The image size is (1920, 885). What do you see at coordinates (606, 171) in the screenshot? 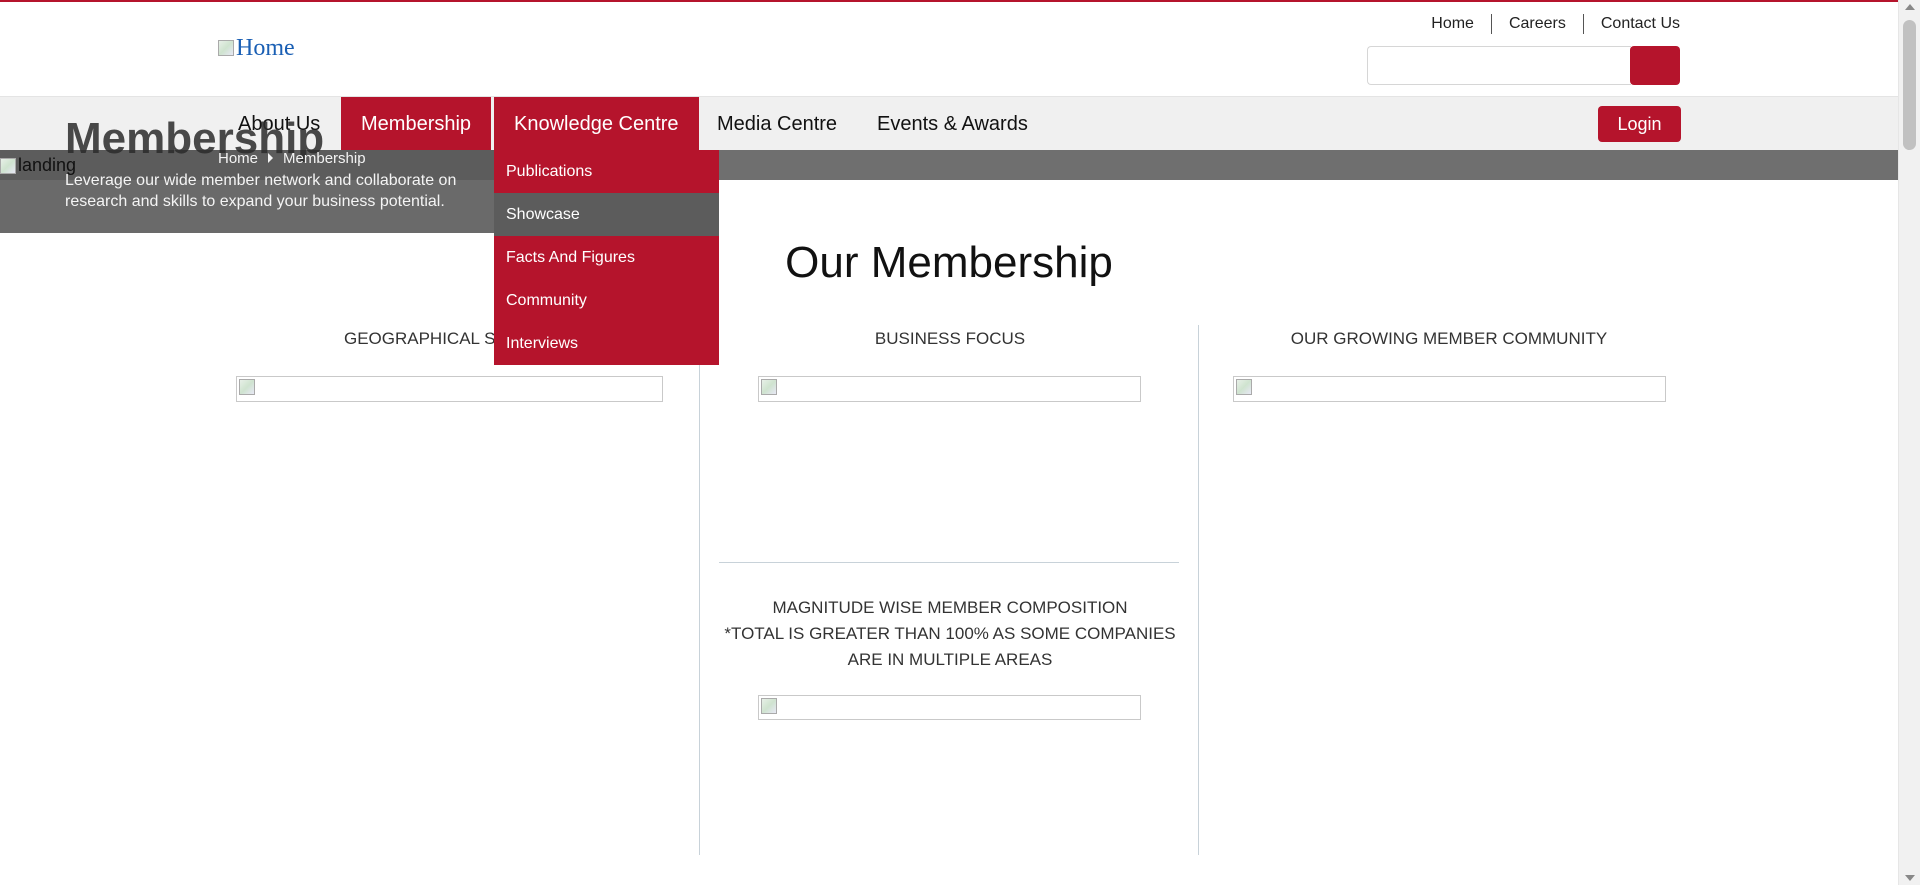
I see `dropdown-item-publications: Publications` at bounding box center [606, 171].